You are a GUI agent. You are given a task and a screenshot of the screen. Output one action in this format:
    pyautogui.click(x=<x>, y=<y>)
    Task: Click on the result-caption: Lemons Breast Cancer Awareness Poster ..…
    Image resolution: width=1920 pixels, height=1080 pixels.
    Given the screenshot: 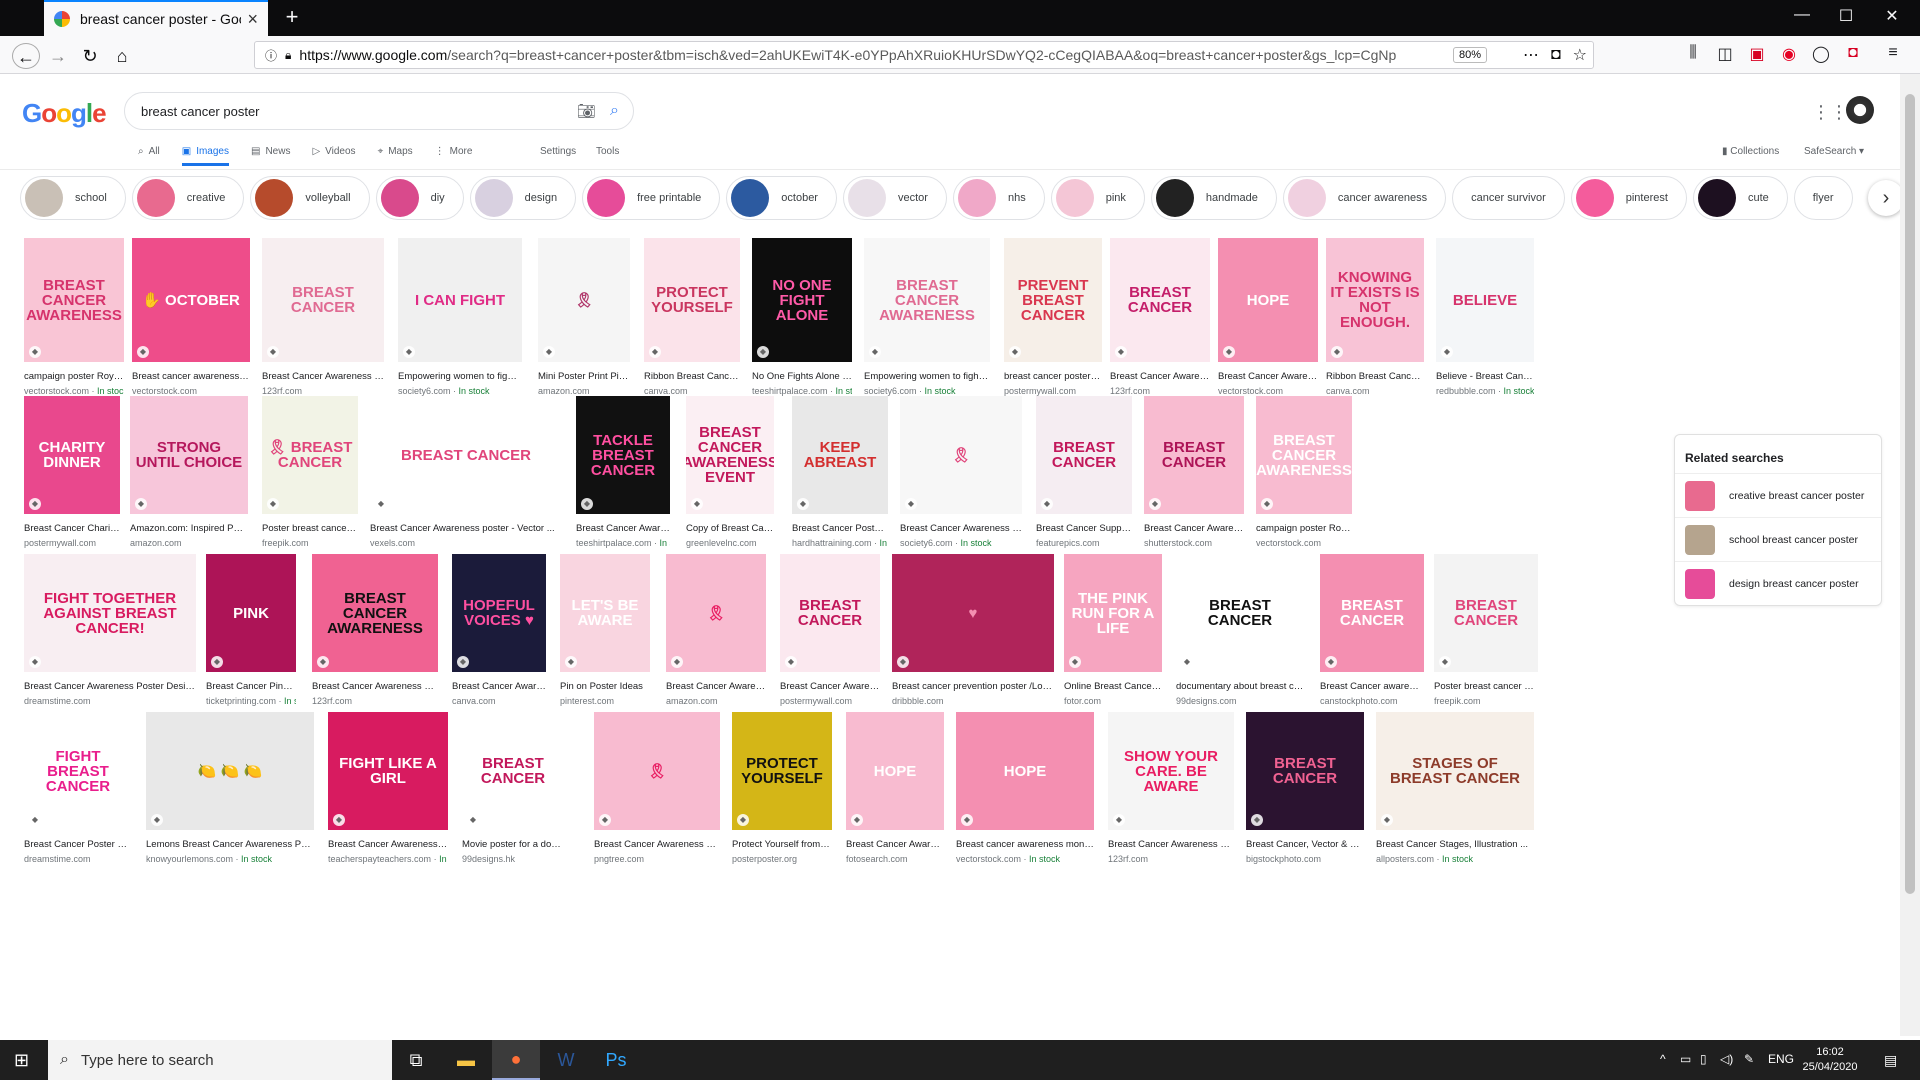 What is the action you would take?
    pyautogui.click(x=230, y=844)
    